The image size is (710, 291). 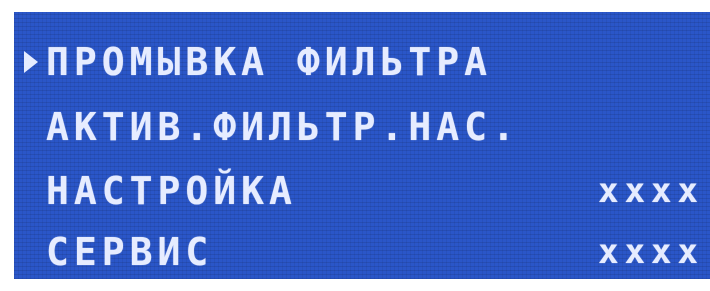 I want to click on menu-item-label: НАСТРОЙКА, so click(x=171, y=191).